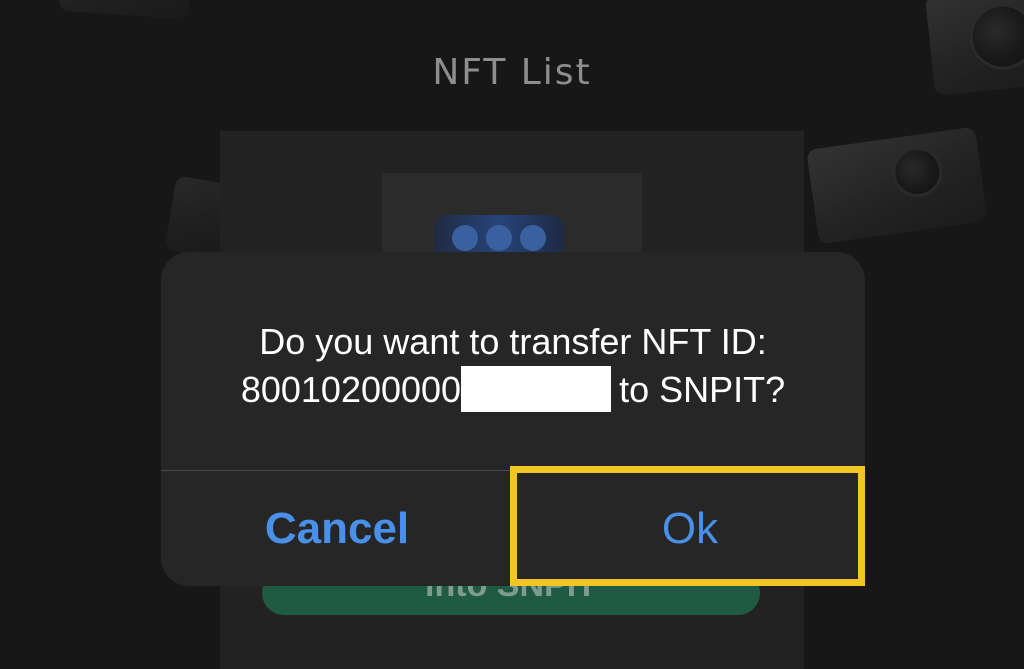  Describe the element at coordinates (351, 389) in the screenshot. I see `nft-id-value: 80010200000` at that location.